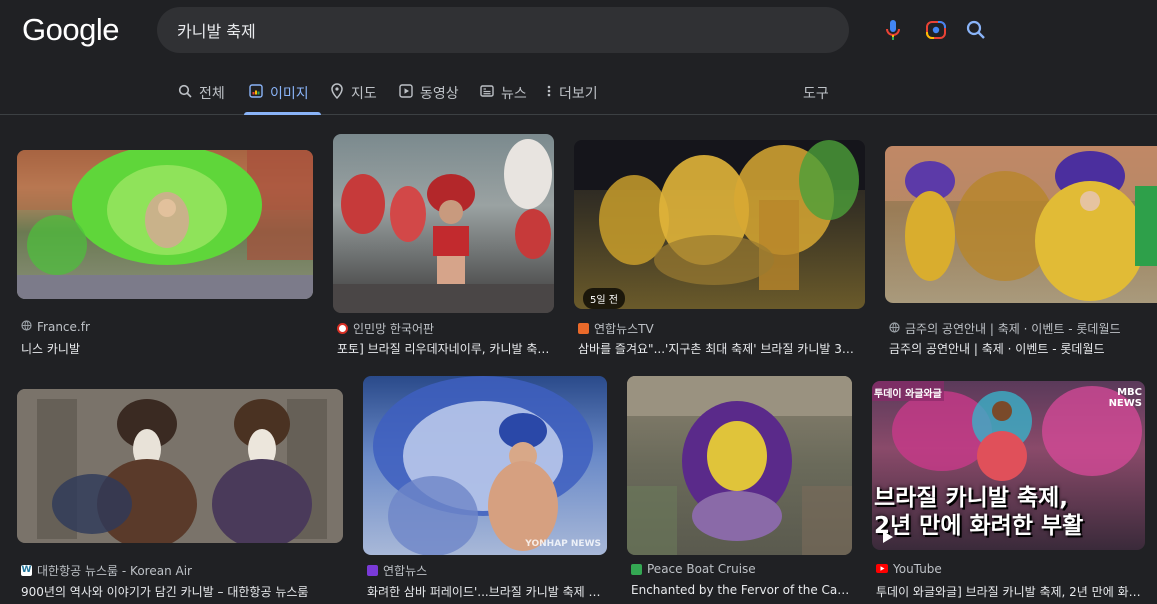  I want to click on time-badge: 5일 전, so click(604, 298).